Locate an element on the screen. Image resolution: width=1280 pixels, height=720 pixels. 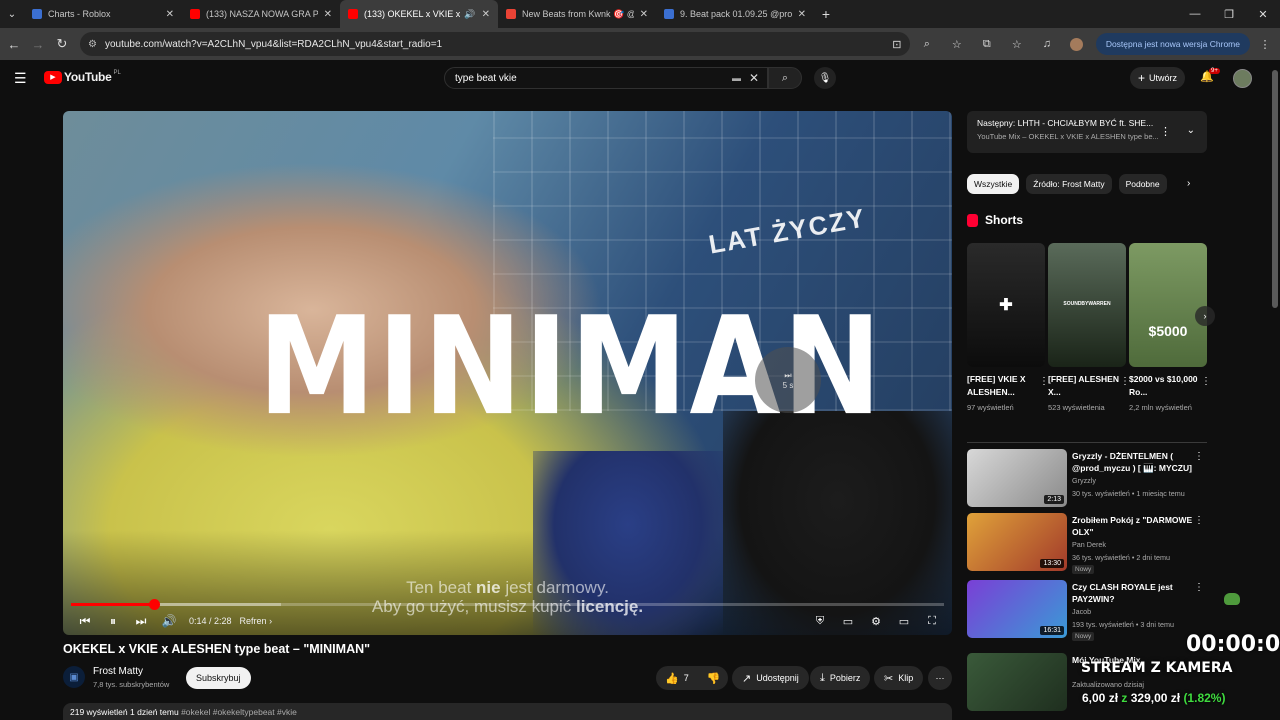
media-icon: ♫ is located at coordinates (1047, 44).